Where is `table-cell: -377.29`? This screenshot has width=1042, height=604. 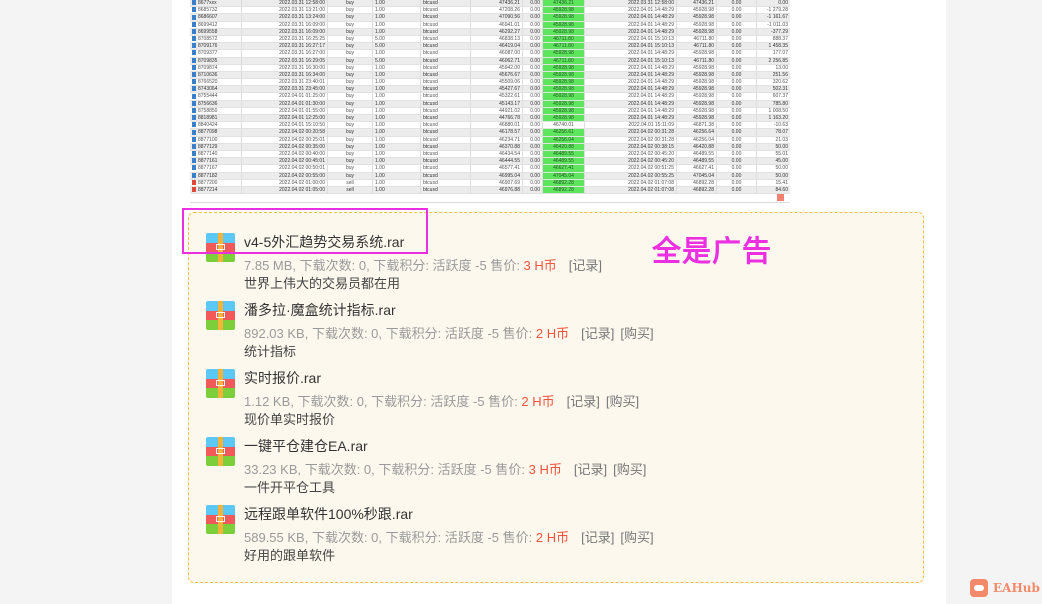 table-cell: -377.29 is located at coordinates (779, 31).